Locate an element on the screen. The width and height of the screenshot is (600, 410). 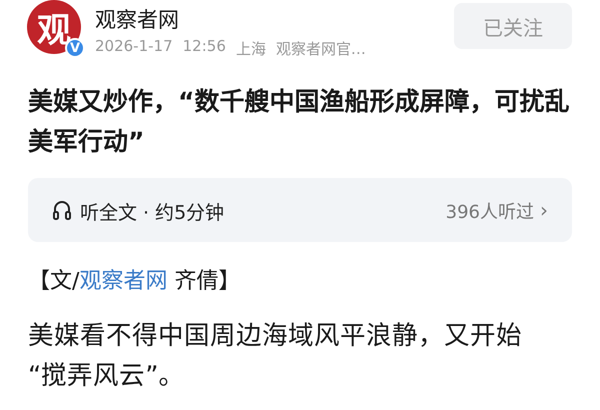
listen-bar: 听全文 · 约5分钟 396人听过 › is located at coordinates (300, 210).